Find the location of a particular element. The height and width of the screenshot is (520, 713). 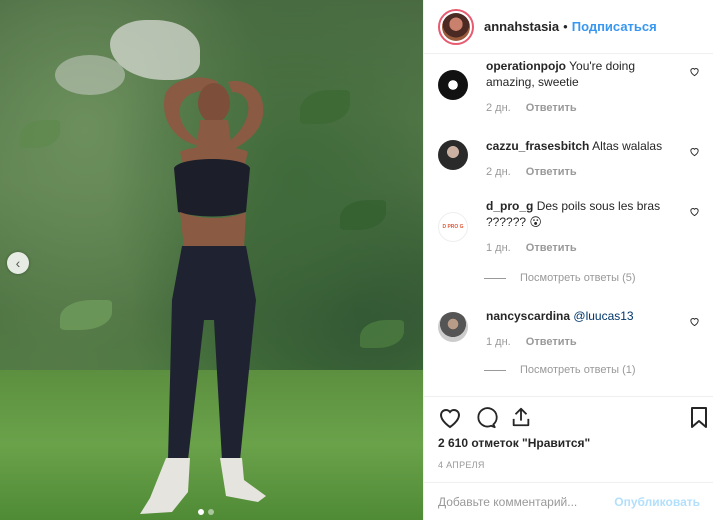

comment-username: d_pro_g is located at coordinates (509, 206).